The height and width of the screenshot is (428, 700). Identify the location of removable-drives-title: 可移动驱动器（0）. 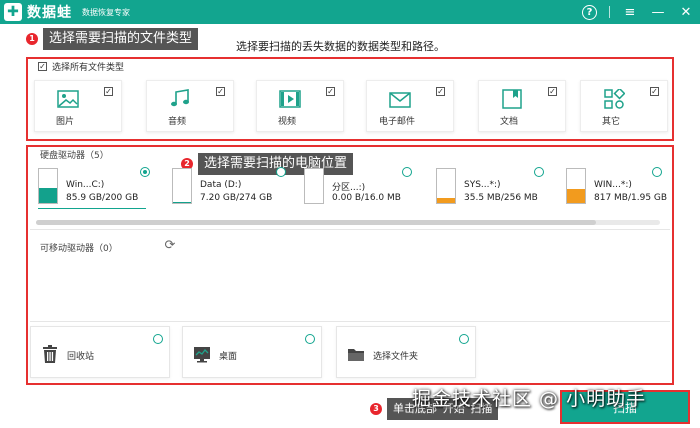
(79, 249).